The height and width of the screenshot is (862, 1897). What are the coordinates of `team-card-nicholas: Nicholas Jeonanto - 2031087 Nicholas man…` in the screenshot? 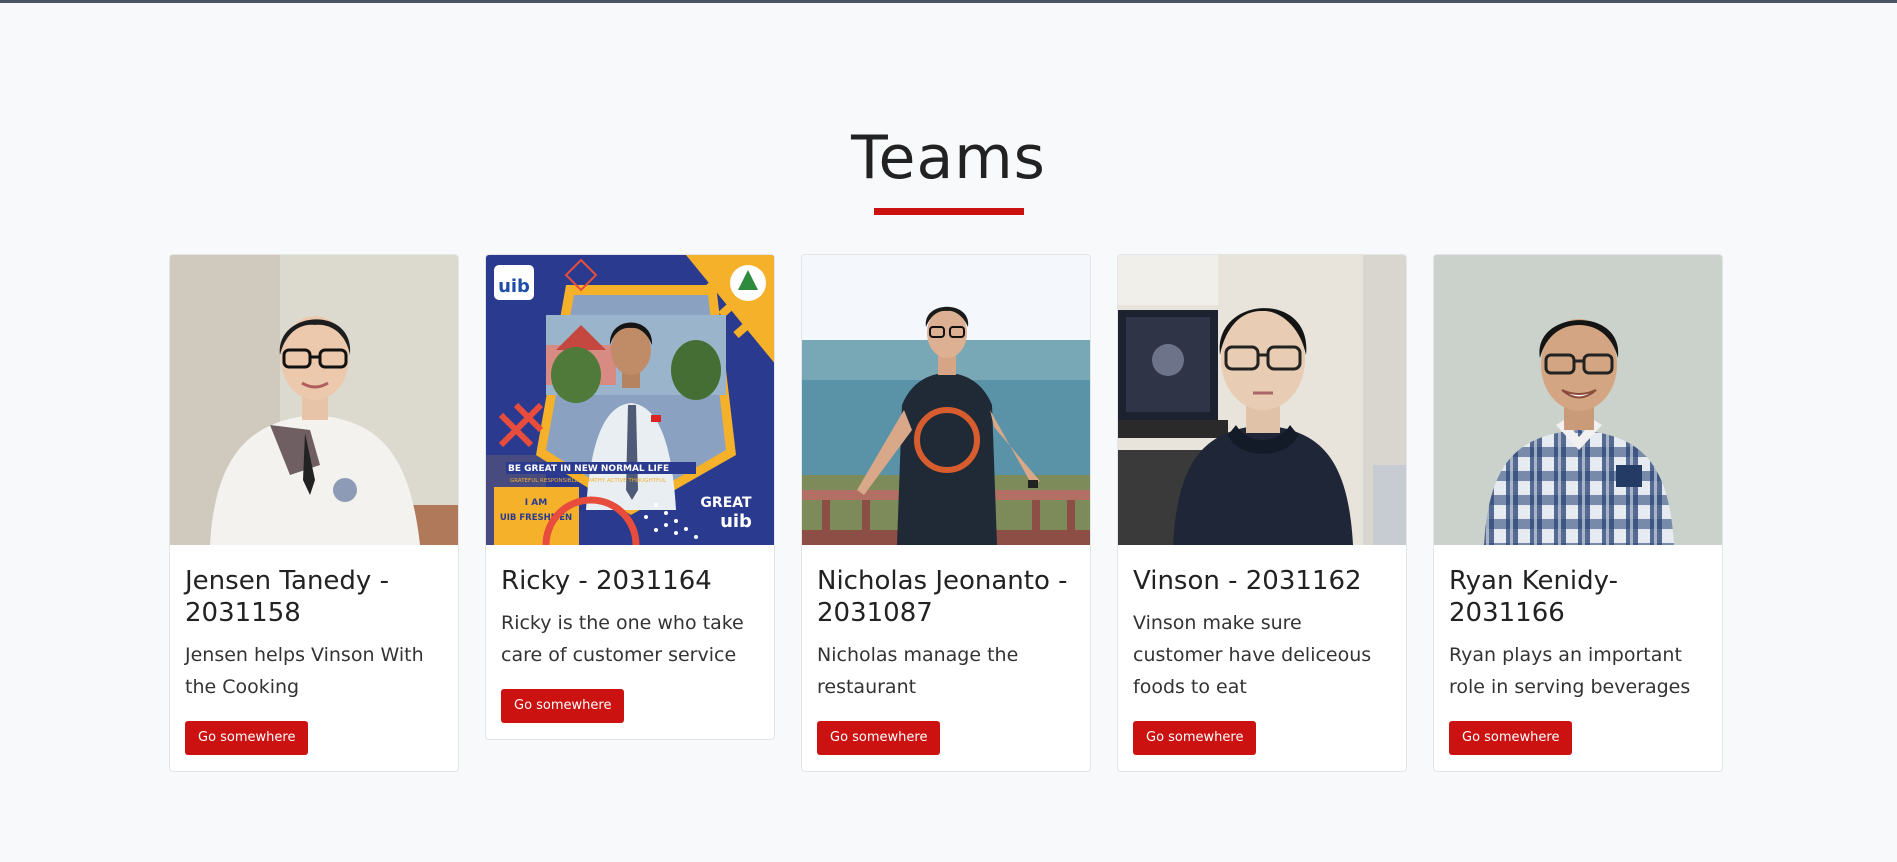 It's located at (946, 513).